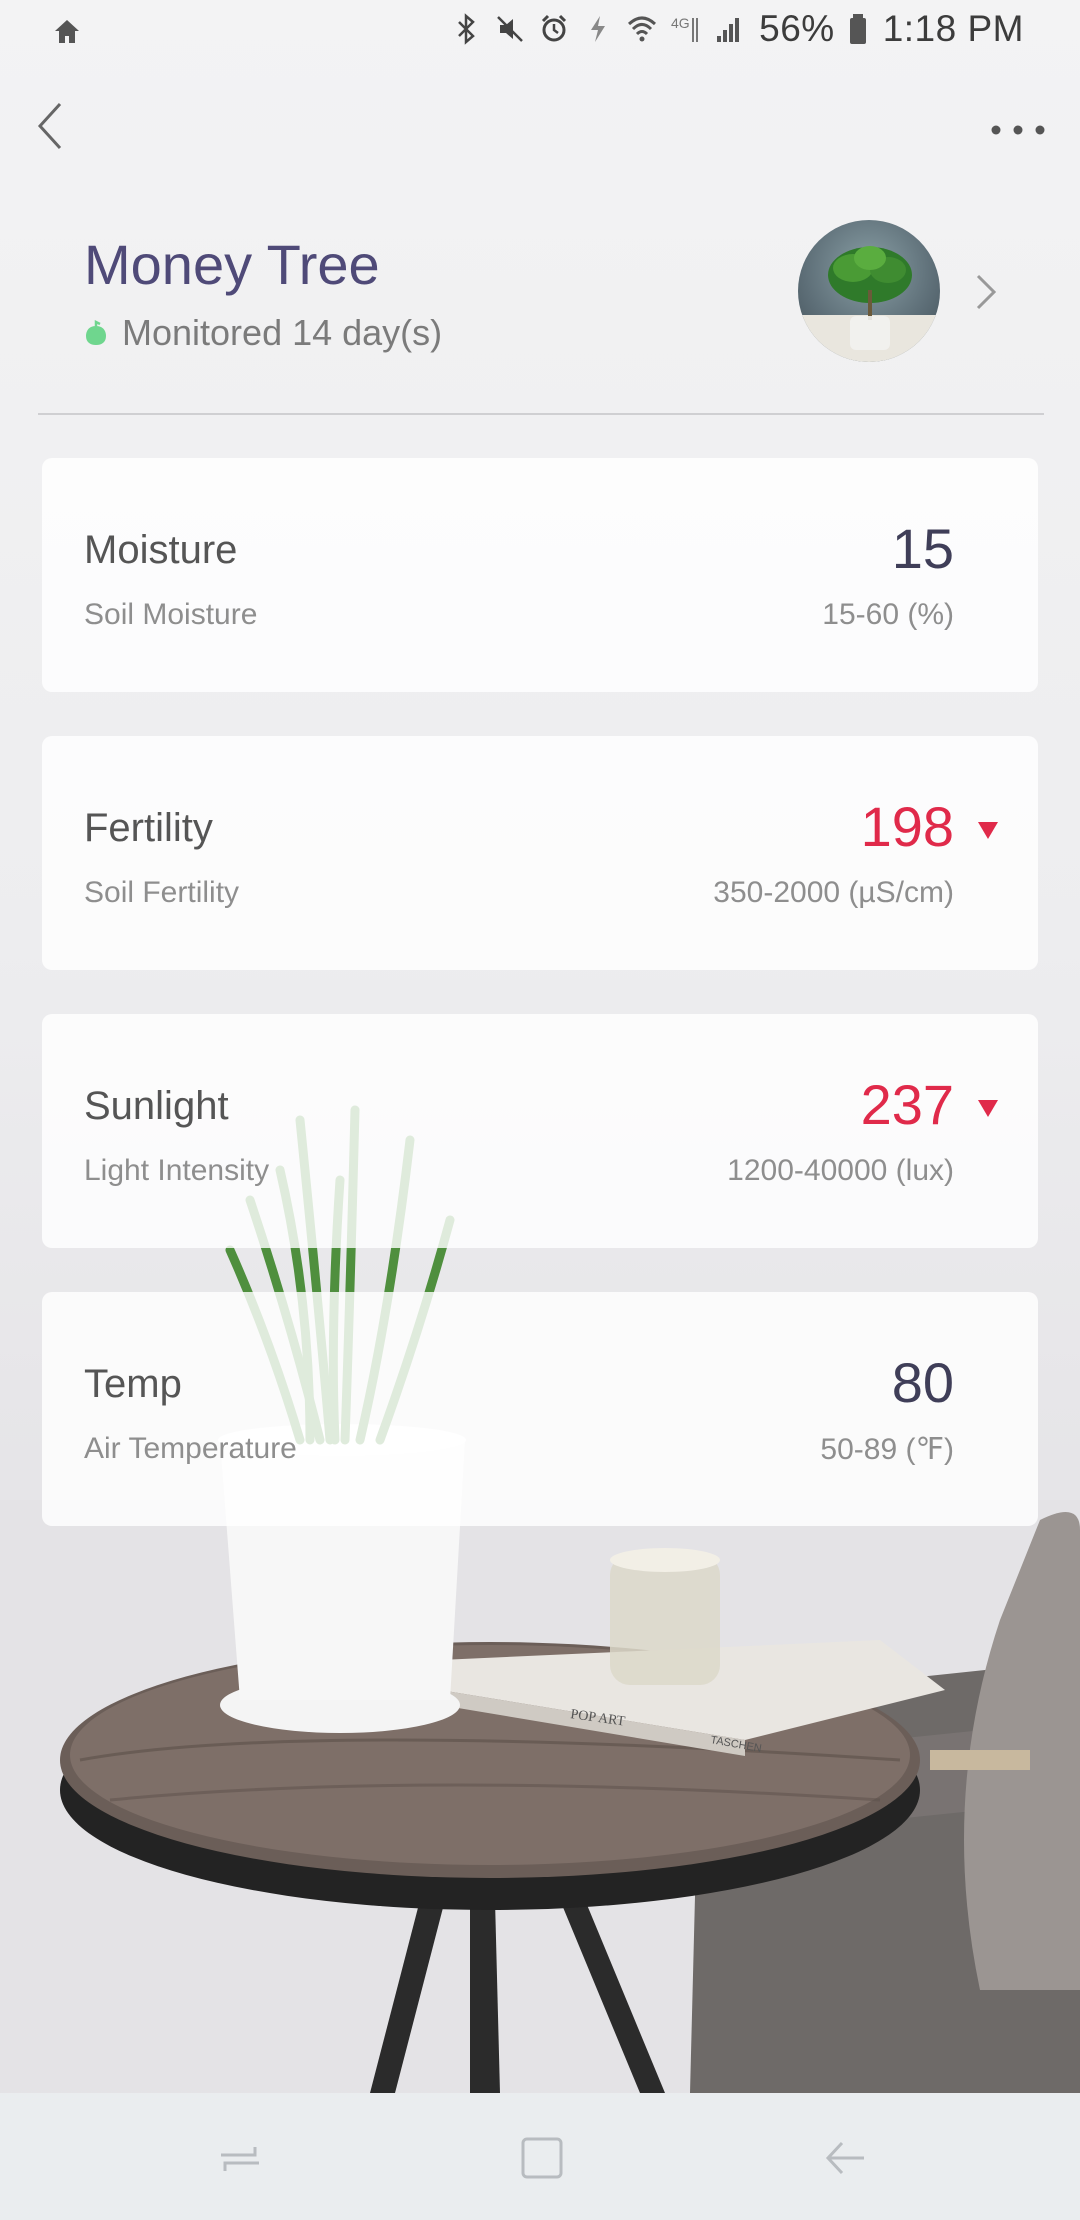  Describe the element at coordinates (67, 31) in the screenshot. I see `home-icon` at that location.